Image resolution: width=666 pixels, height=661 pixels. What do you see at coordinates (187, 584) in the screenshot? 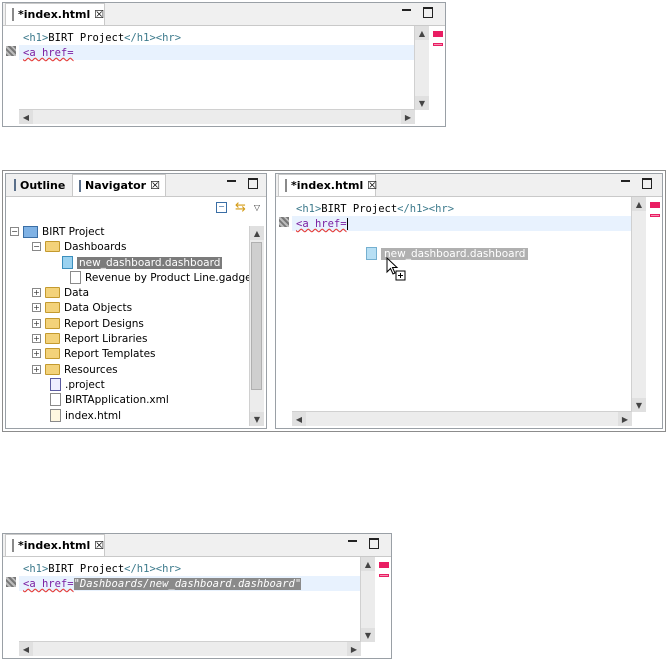
I see `inserted-path: "Dashboards/new_dashboard.dashboard"` at bounding box center [187, 584].